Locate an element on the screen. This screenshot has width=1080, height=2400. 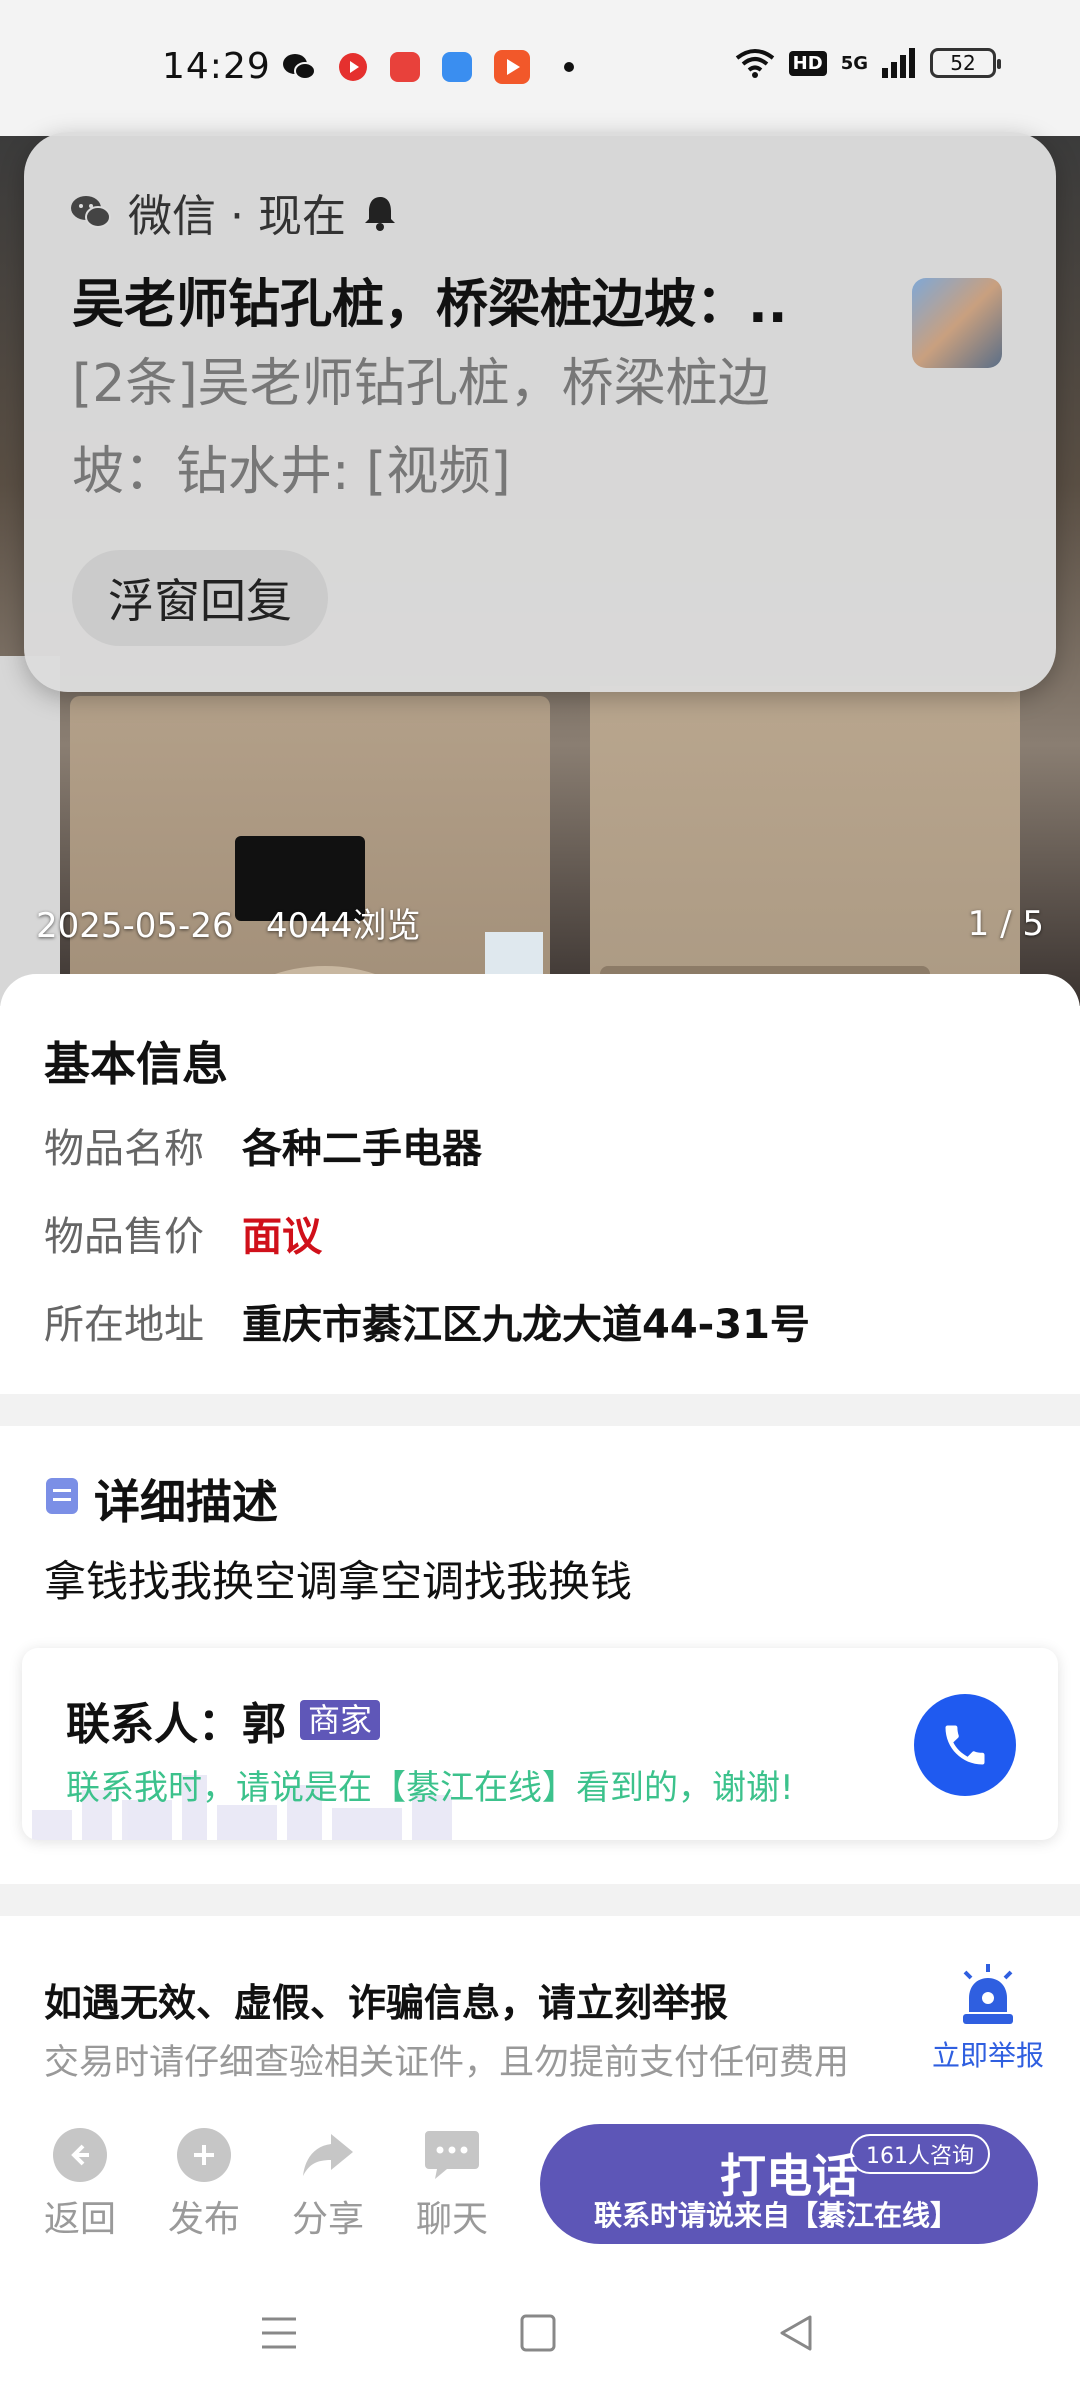
nav-chat-label: 聊天 is located at coordinates (451, 2219).